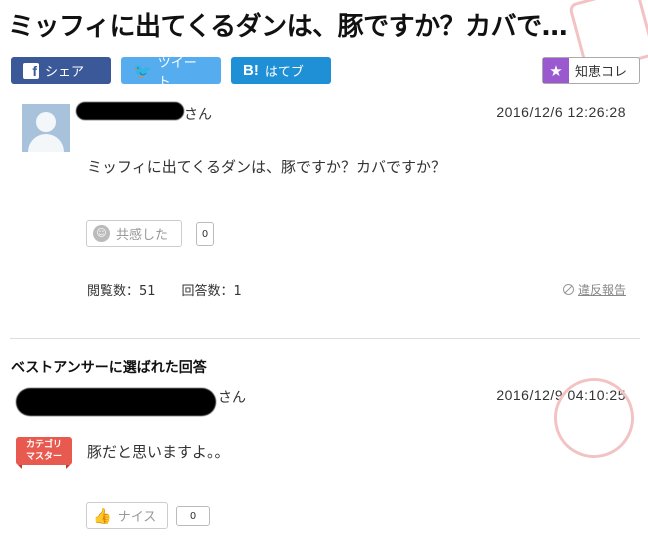 The image size is (648, 536). I want to click on twitter-share-button: 🐦 ツイート, so click(171, 72).